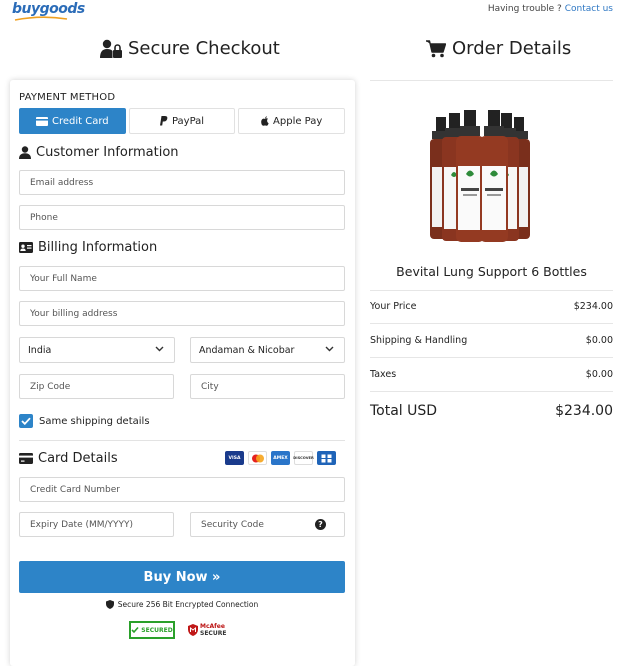 The width and height of the screenshot is (621, 666). I want to click on bottle-group, so click(480, 176).